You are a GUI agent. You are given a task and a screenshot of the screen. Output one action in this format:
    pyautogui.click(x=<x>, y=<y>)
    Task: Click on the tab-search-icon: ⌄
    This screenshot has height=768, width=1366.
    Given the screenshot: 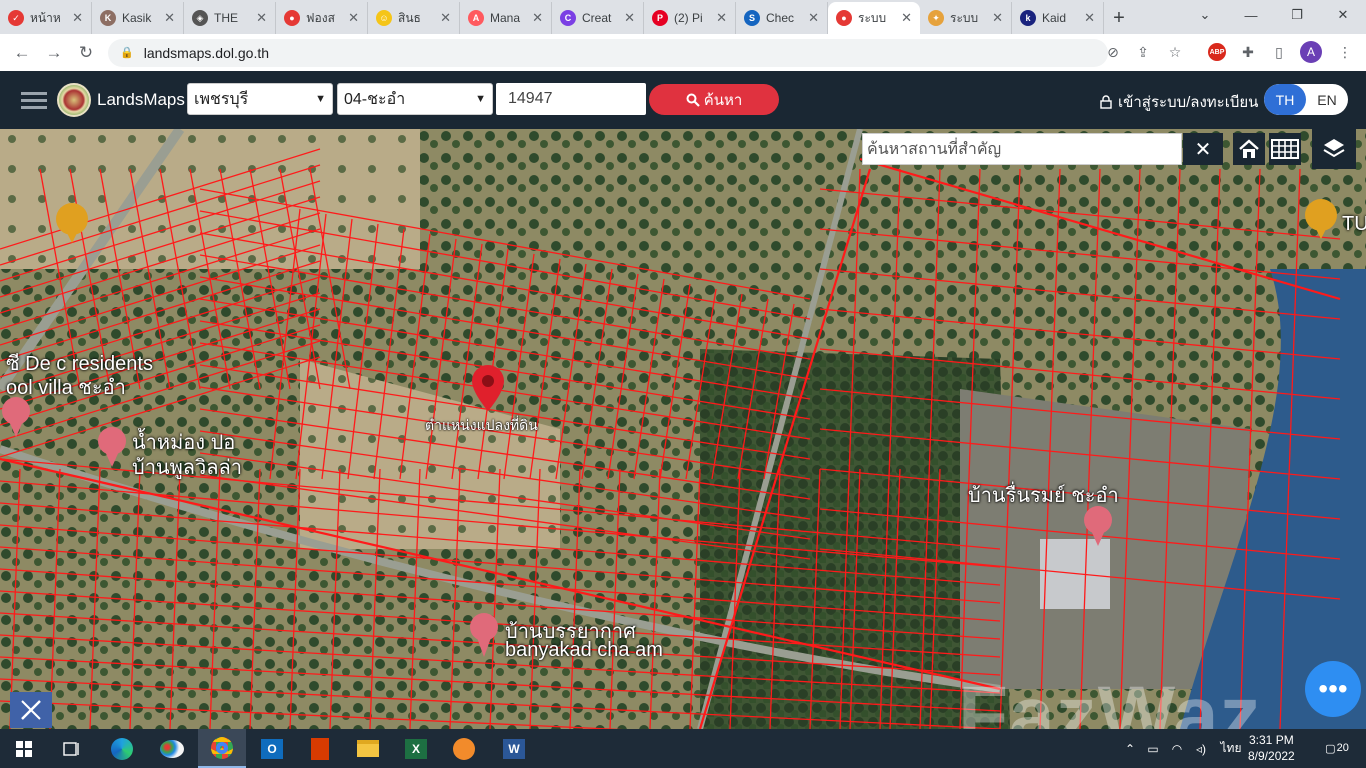 What is the action you would take?
    pyautogui.click(x=1205, y=15)
    